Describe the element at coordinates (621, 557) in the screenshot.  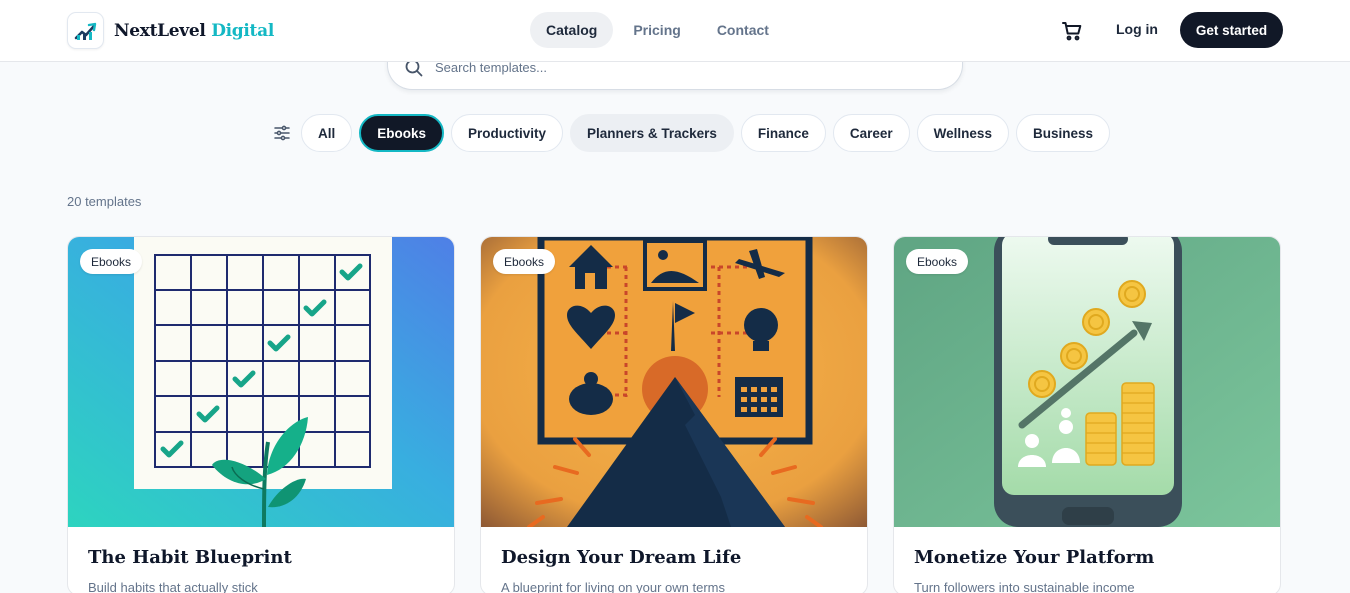
I see `card-title: Design Your Dream Life` at that location.